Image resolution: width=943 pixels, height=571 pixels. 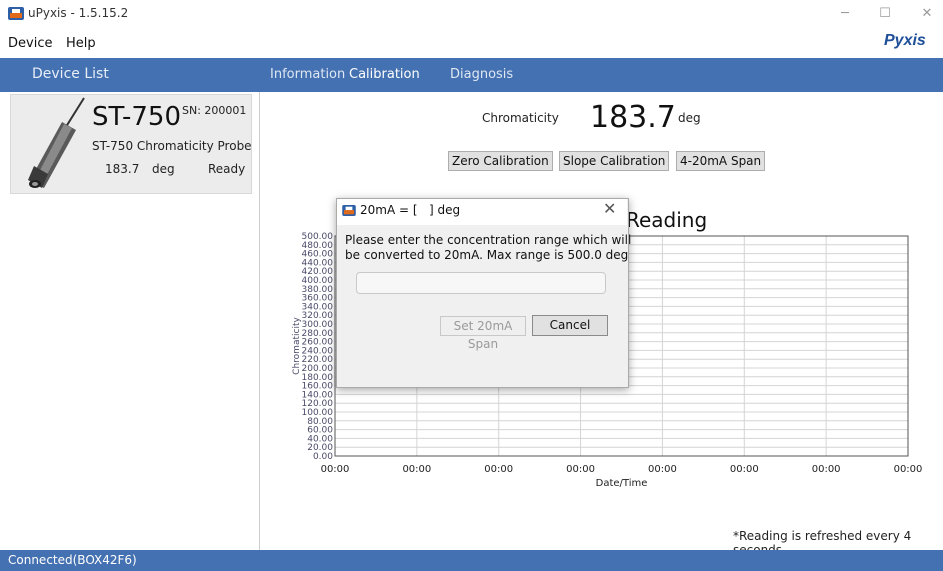 I want to click on dialog-title: 20mA = [ ] deg, so click(x=410, y=210).